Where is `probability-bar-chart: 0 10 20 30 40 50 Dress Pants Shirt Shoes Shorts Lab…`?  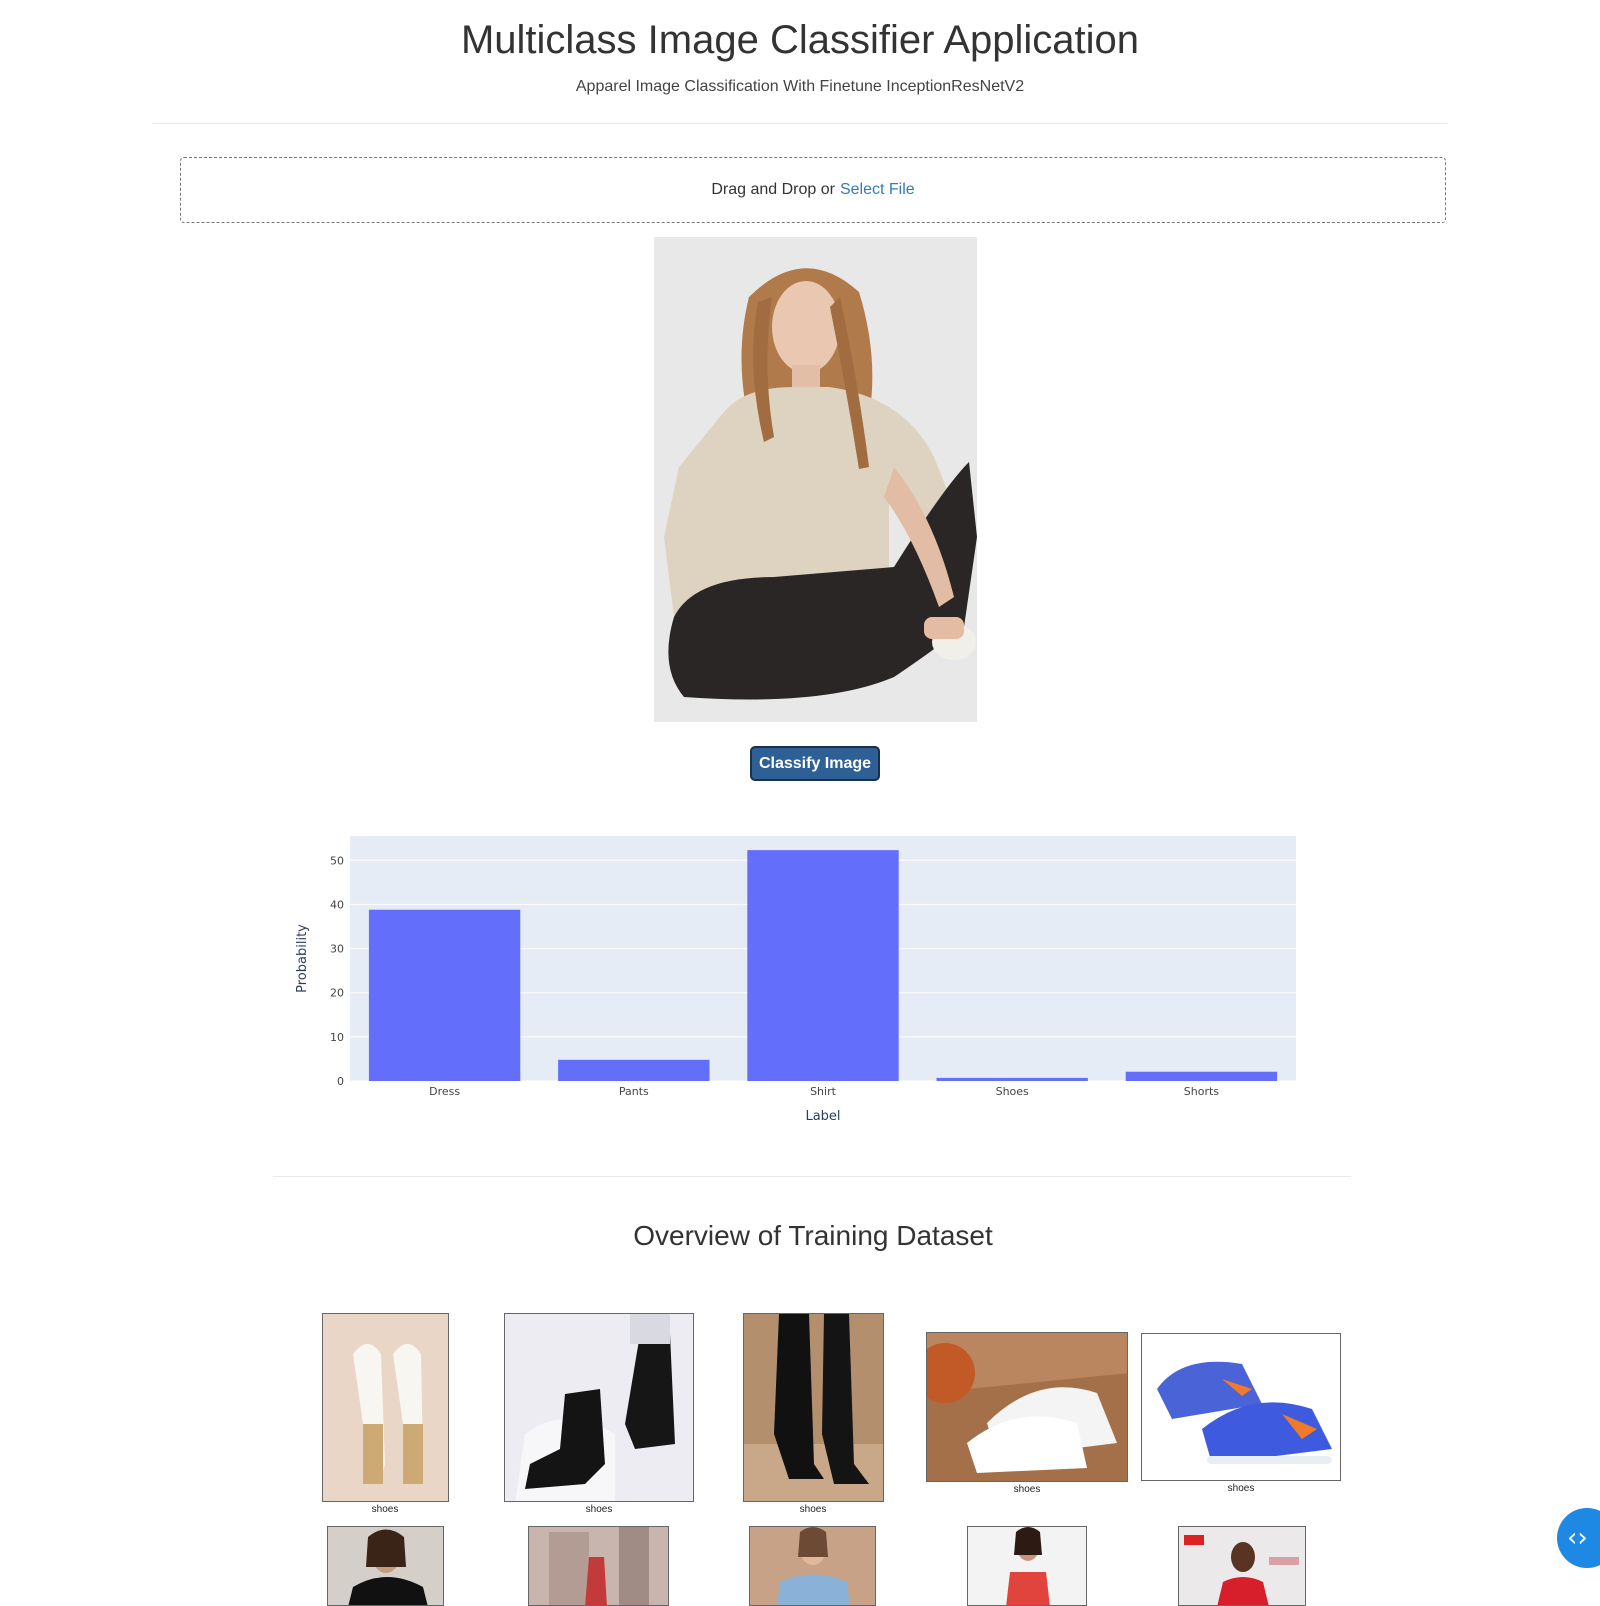
probability-bar-chart: 0 10 20 30 40 50 Dress Pants Shirt Shoes Shorts Lab… is located at coordinates (795, 980).